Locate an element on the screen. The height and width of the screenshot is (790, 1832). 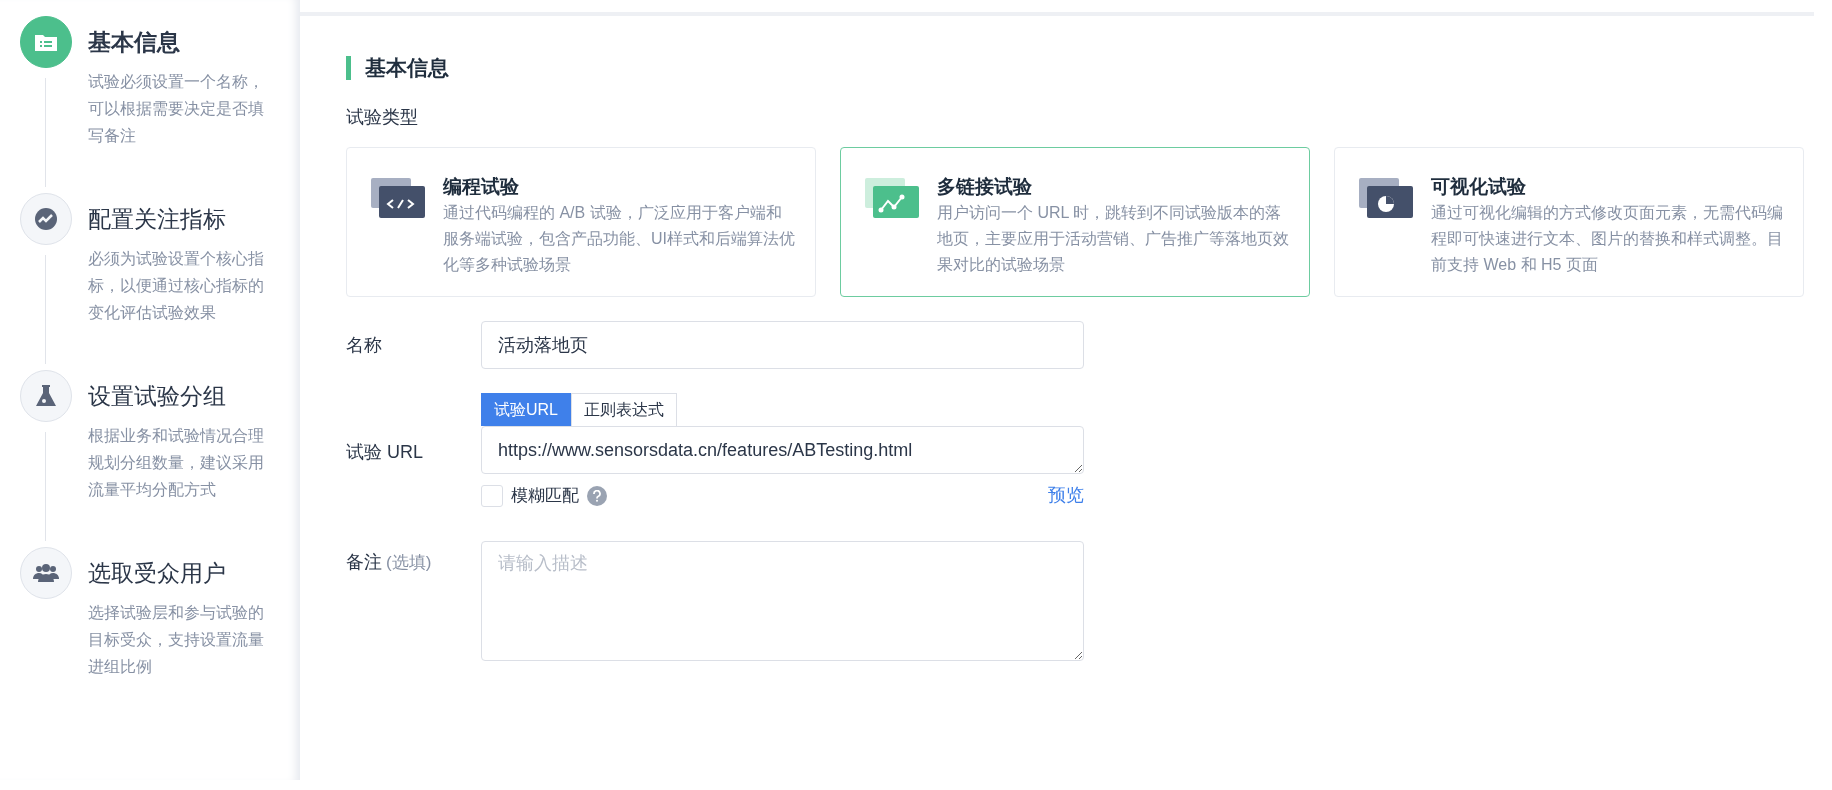
help-icon is located at coordinates (597, 495).